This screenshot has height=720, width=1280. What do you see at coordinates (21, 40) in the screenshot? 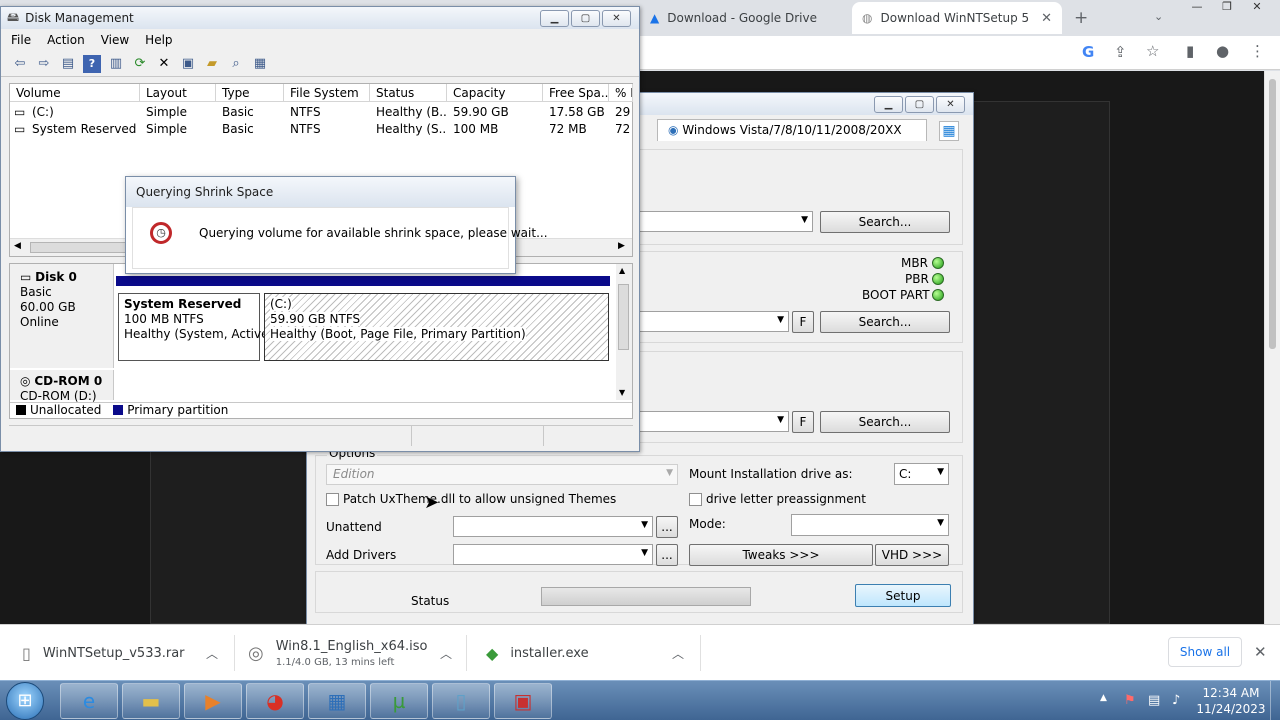
I see `menu-file: File` at bounding box center [21, 40].